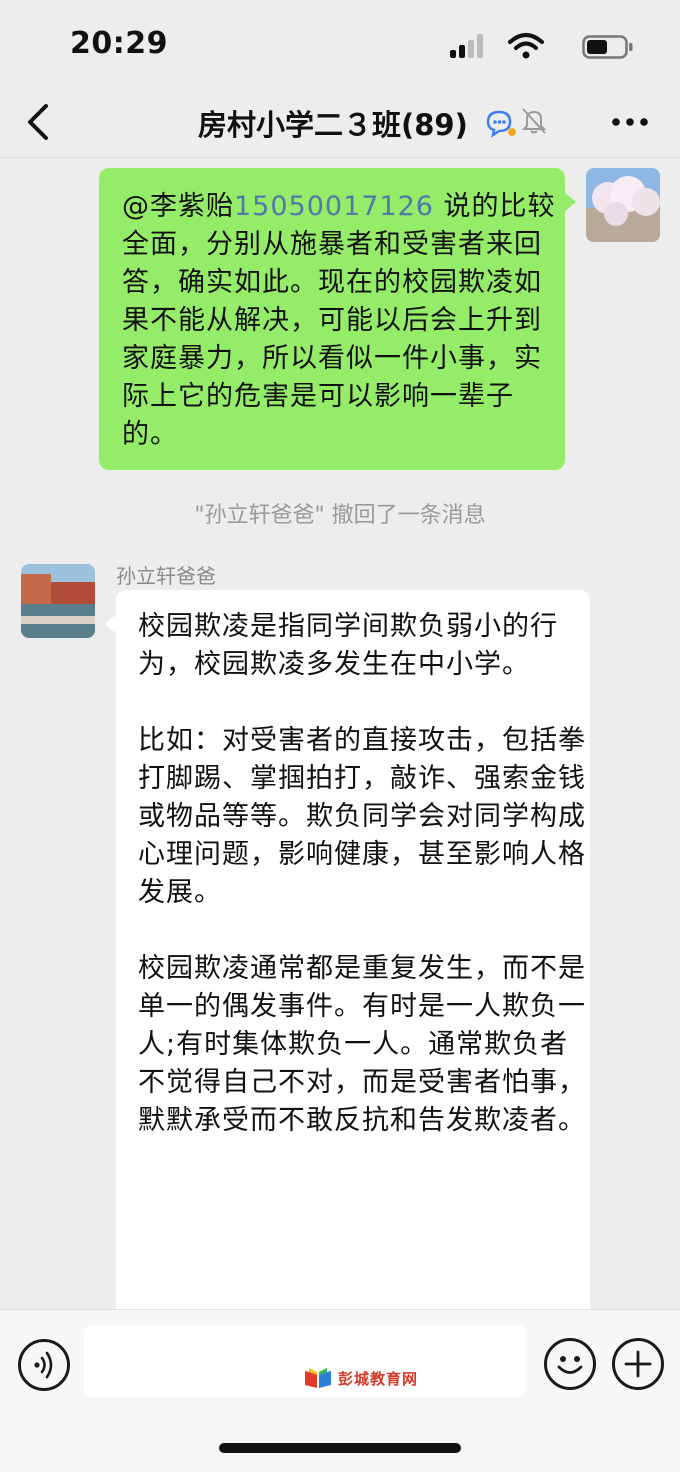 The image size is (680, 1472). I want to click on status-bar: 20:29, so click(340, 45).